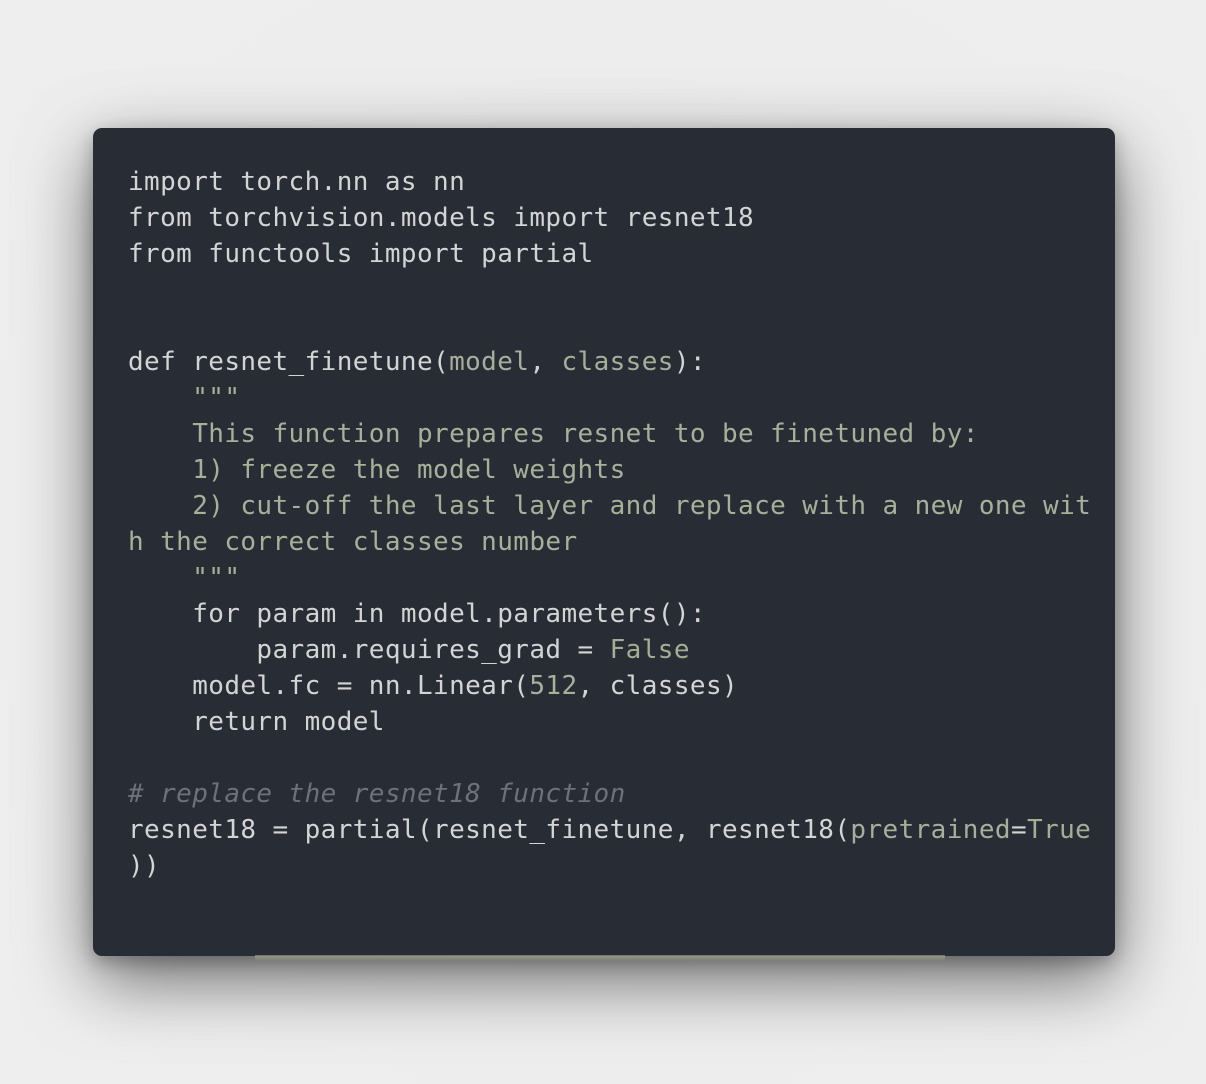  I want to click on code-token-const: True, so click(1059, 830).